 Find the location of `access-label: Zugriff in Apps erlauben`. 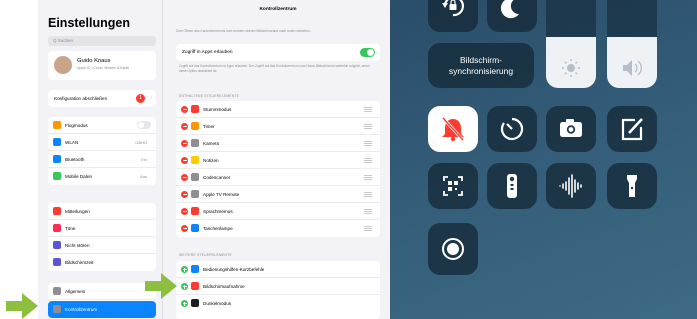

access-label: Zugriff in Apps erlauben is located at coordinates (207, 52).